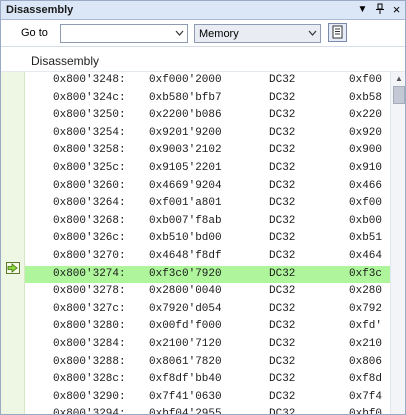 Image resolution: width=406 pixels, height=415 pixels. What do you see at coordinates (89, 361) in the screenshot?
I see `row-addr: 0x800'3288:` at bounding box center [89, 361].